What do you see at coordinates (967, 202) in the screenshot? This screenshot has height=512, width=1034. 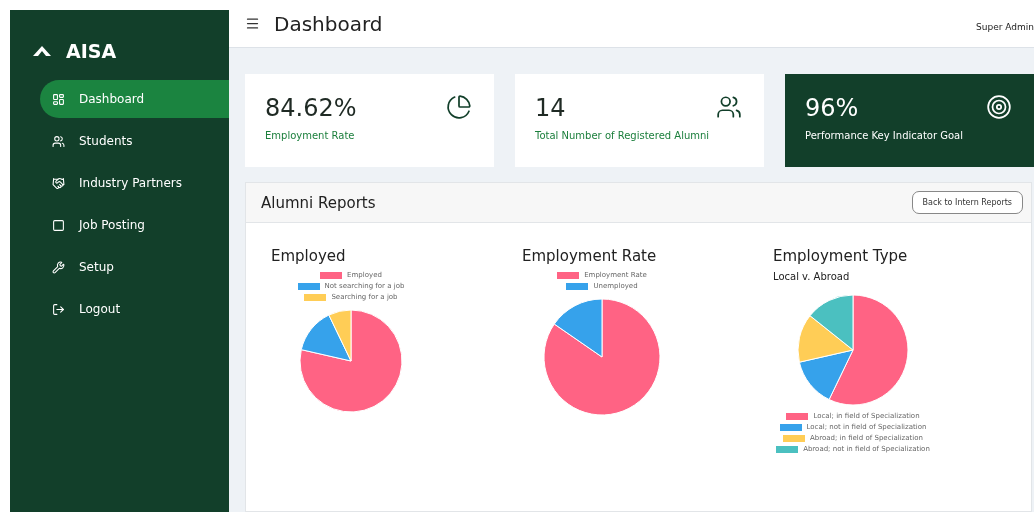 I see `back-button: Back to Intern Reports` at bounding box center [967, 202].